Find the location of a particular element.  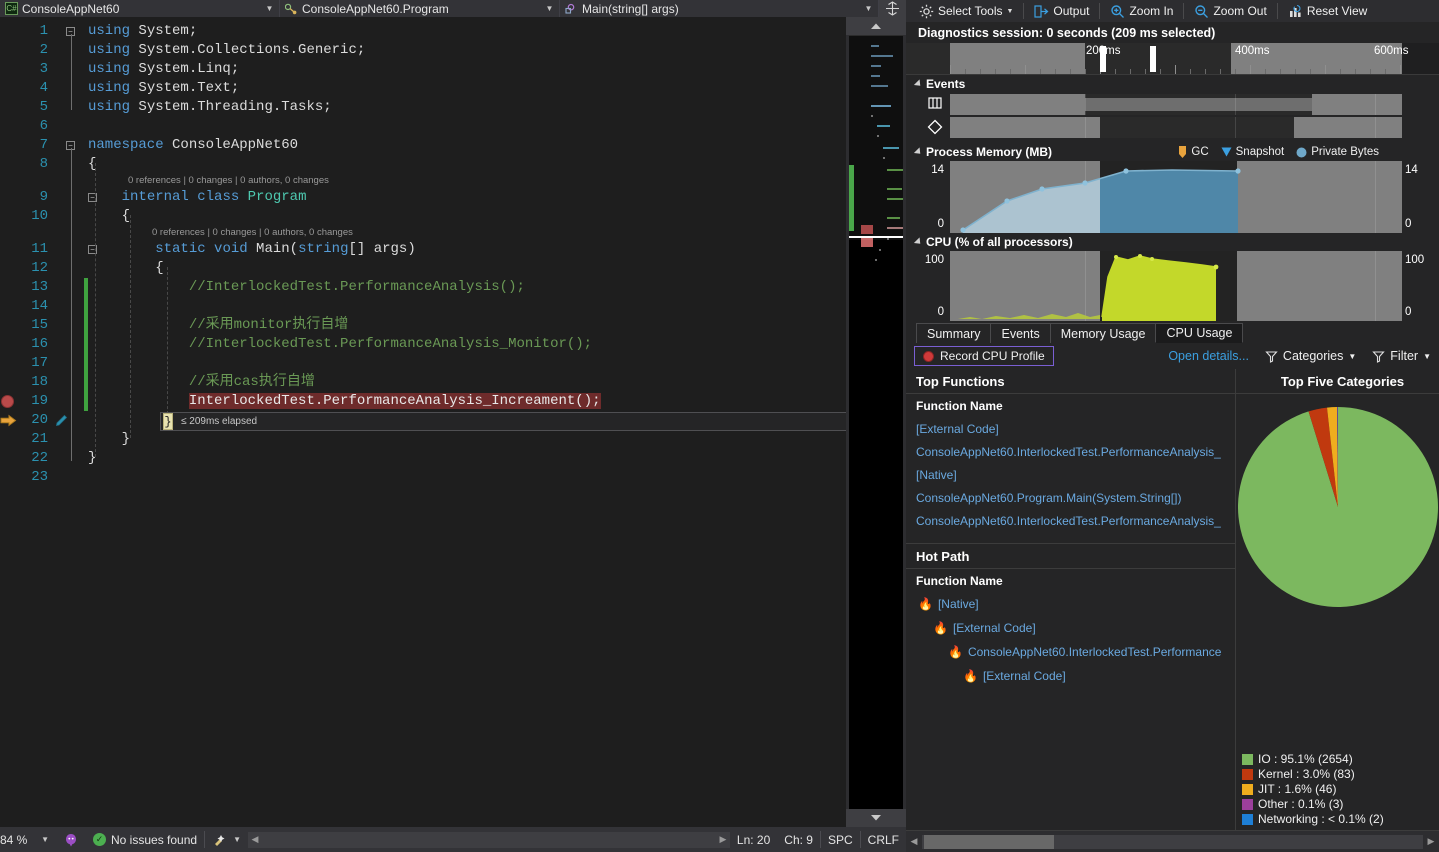

marker-events-track is located at coordinates (1176, 127).